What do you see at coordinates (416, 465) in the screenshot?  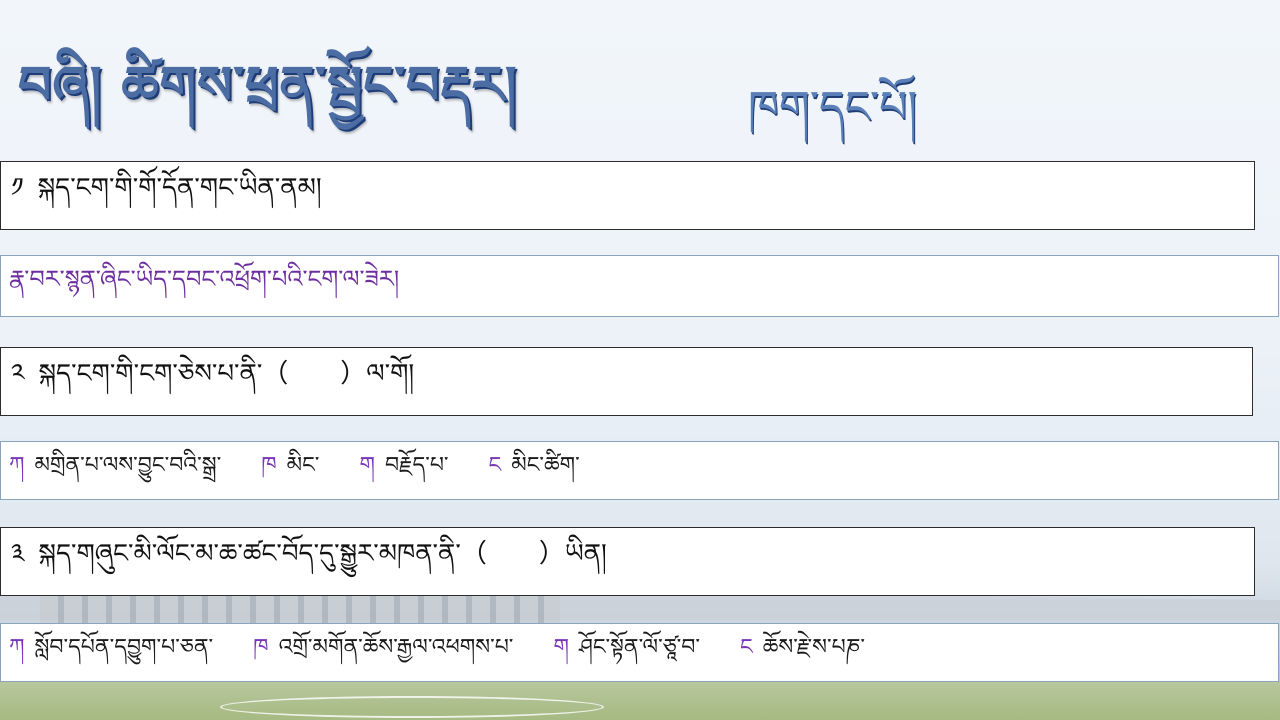 I see `option-text: བརྗོད་པ་` at bounding box center [416, 465].